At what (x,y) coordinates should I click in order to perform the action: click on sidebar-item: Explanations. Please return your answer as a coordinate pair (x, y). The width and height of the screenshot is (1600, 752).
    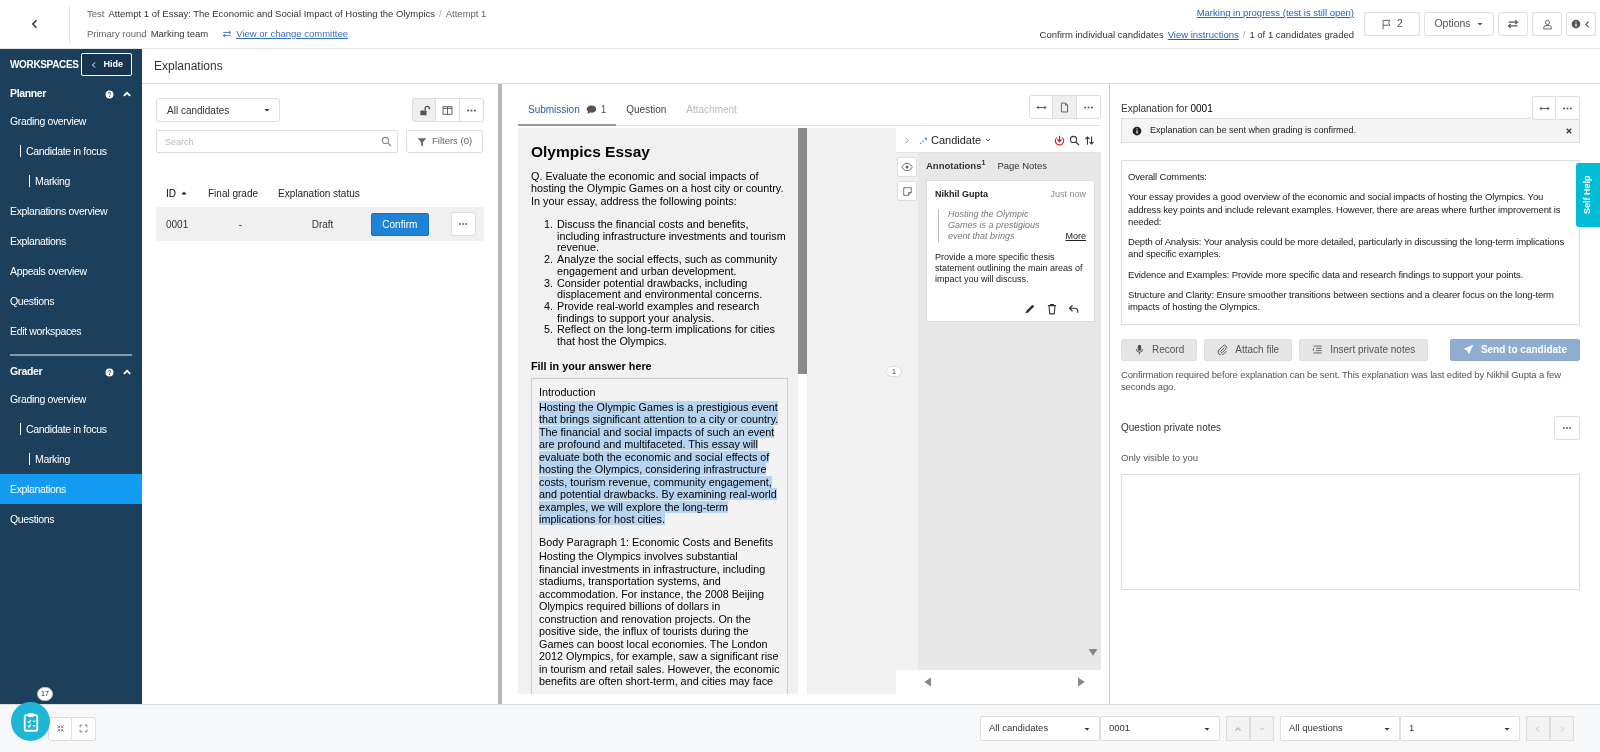
    Looking at the image, I should click on (71, 241).